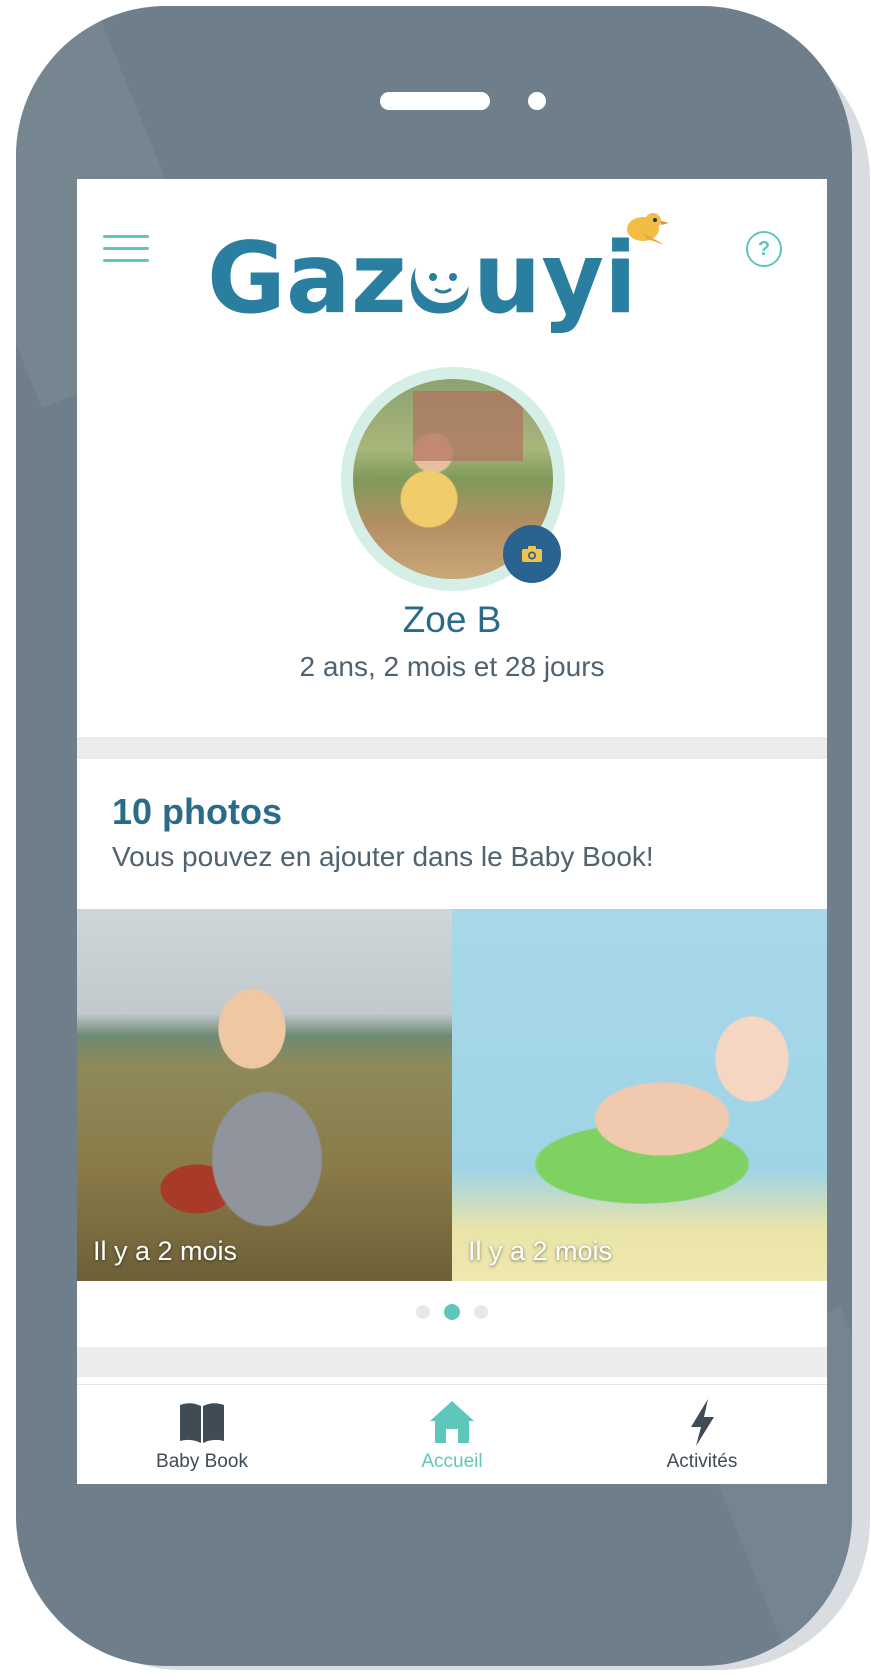 The height and width of the screenshot is (1680, 871). Describe the element at coordinates (438, 274) in the screenshot. I see `gazouyi-logo: Gazouyi` at that location.